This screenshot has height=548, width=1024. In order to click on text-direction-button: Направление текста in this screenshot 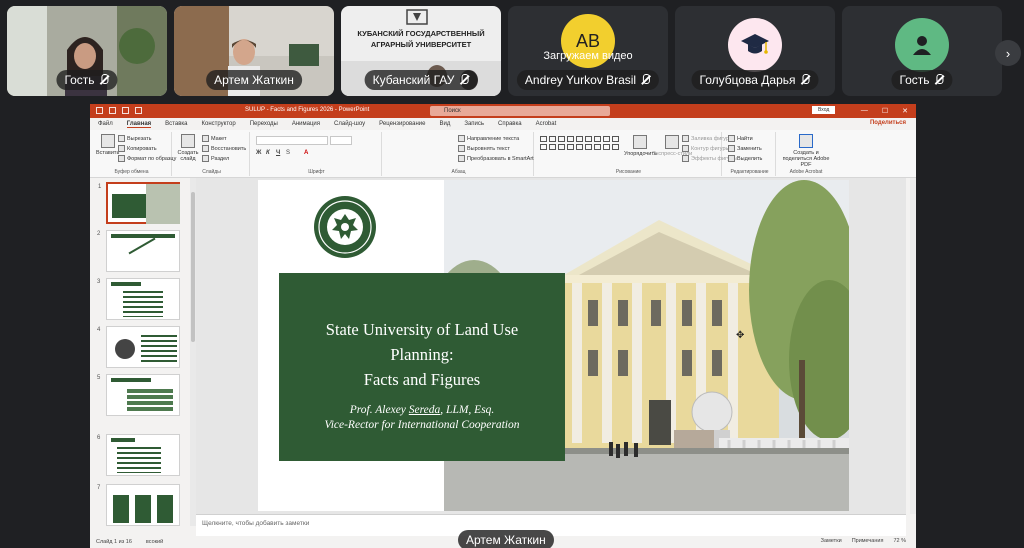, I will do `click(488, 138)`.